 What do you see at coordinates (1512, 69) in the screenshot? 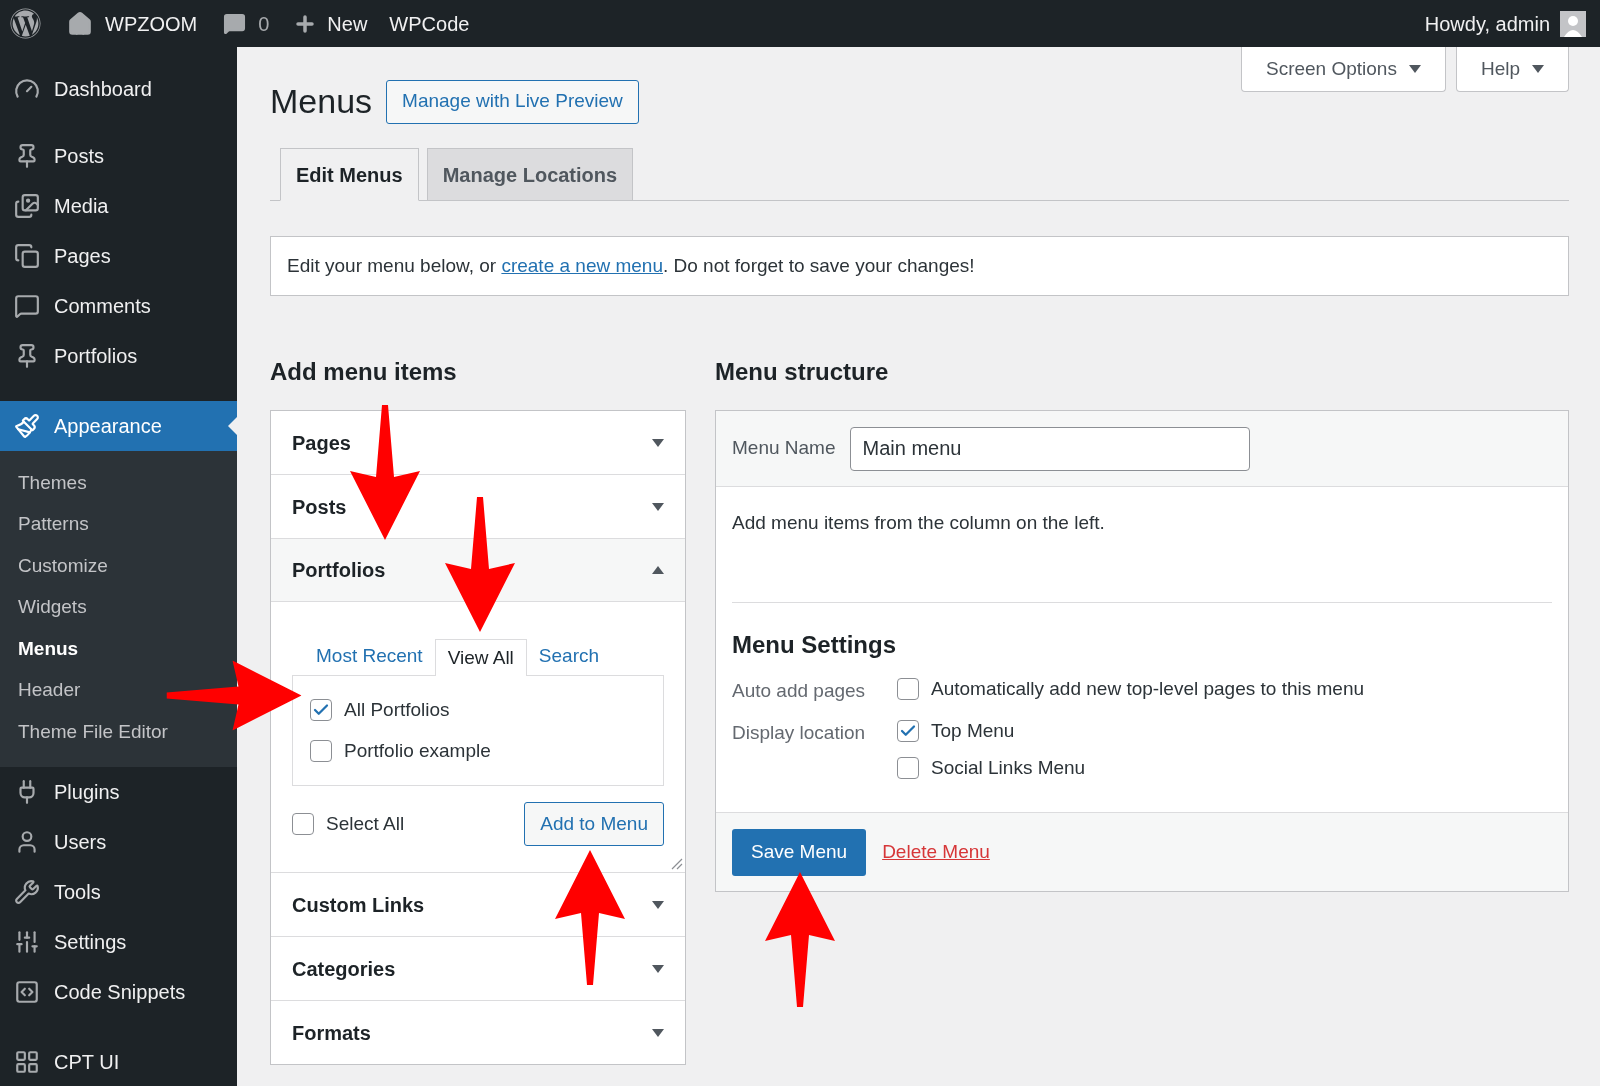
I see `screen-meta-button: Help` at bounding box center [1512, 69].